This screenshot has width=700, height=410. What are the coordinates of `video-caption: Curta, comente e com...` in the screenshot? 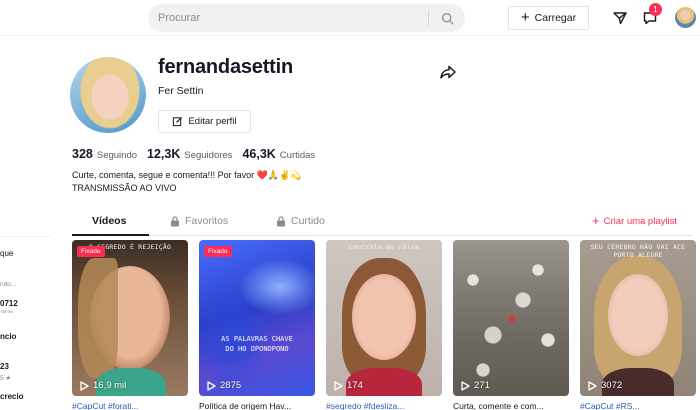 It's located at (511, 405).